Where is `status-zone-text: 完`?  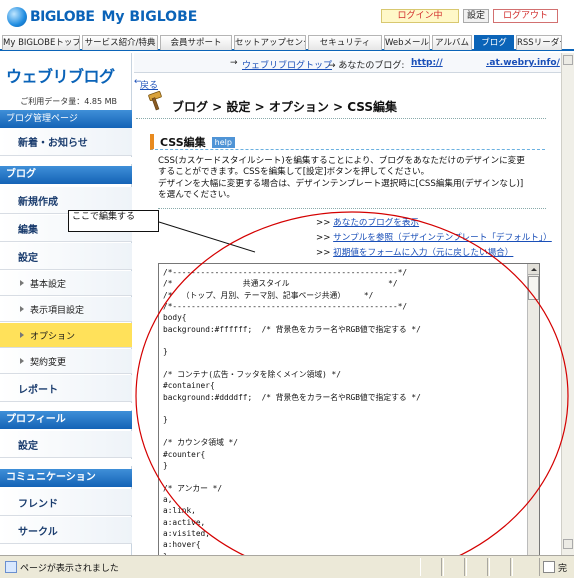 status-zone-text: 完 is located at coordinates (563, 569).